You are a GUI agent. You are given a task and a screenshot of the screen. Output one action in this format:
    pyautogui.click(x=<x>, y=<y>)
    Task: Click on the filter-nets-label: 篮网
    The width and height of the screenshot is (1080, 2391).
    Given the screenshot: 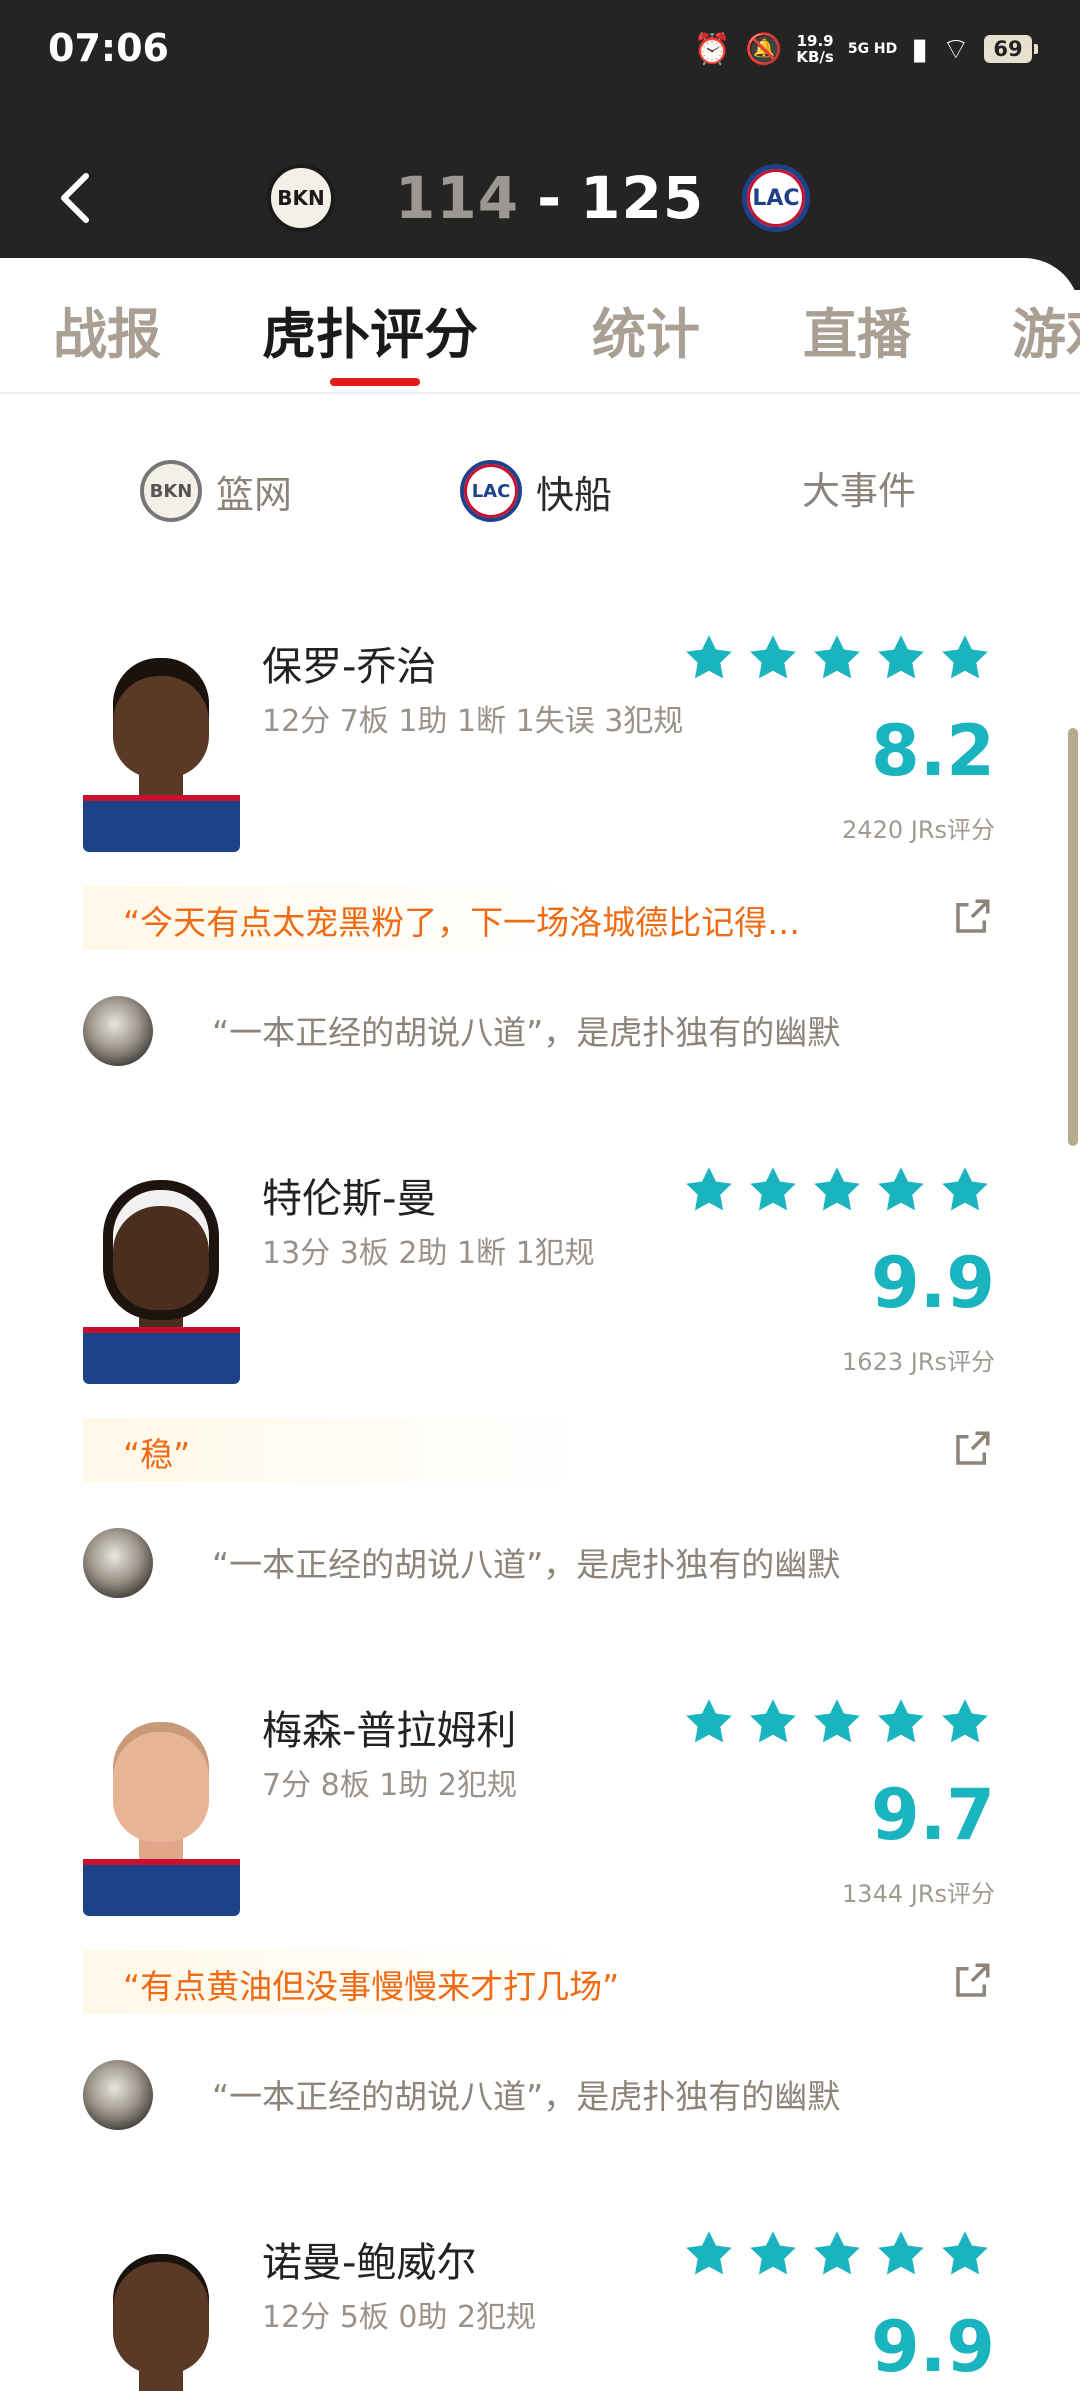 What is the action you would take?
    pyautogui.click(x=254, y=494)
    